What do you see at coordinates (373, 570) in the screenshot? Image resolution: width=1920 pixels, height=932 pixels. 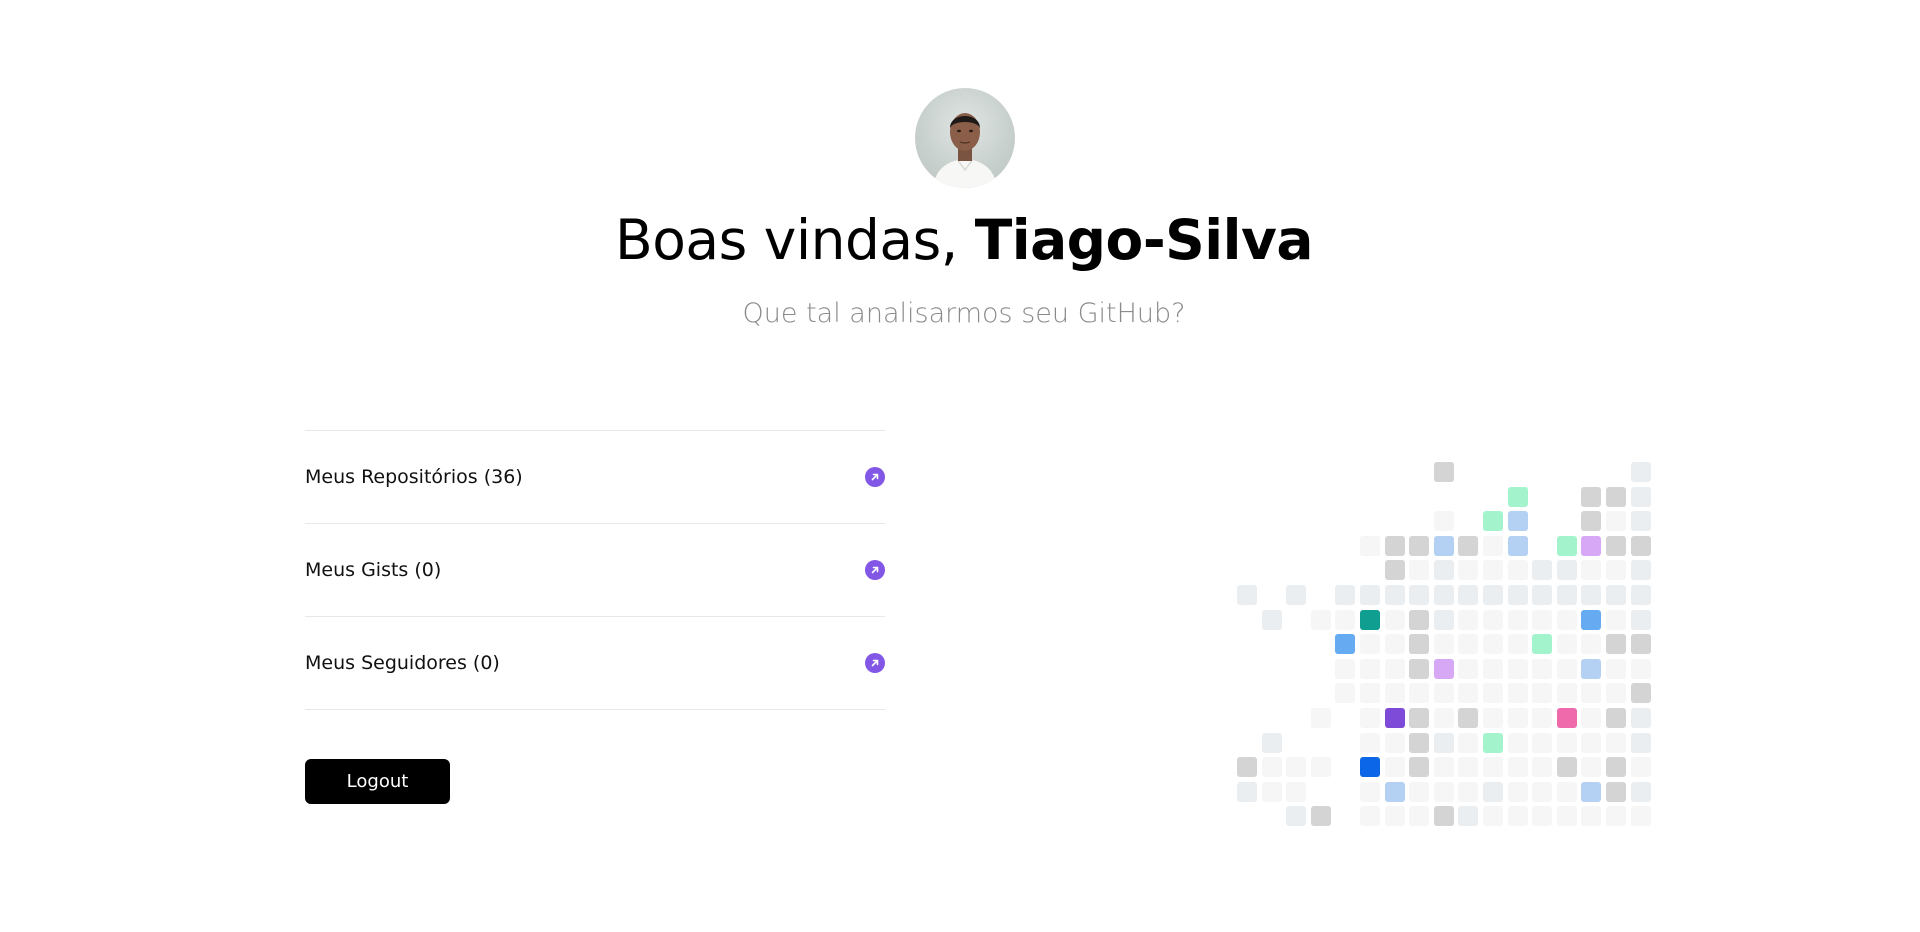 I see `menu-item-label: Meus Gists (0)` at bounding box center [373, 570].